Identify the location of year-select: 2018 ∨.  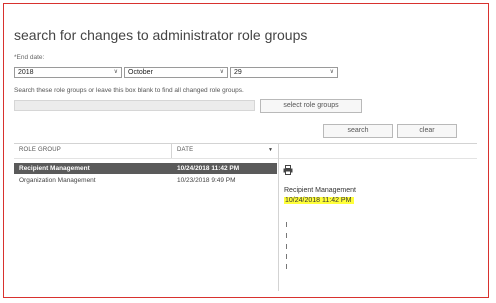
(68, 72).